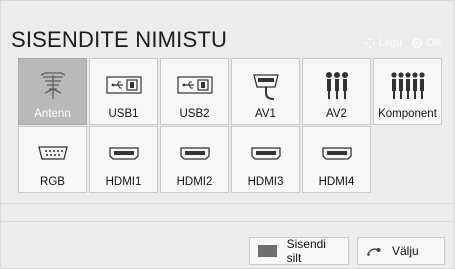  Describe the element at coordinates (265, 114) in the screenshot. I see `input-label-av1: AV1` at that location.